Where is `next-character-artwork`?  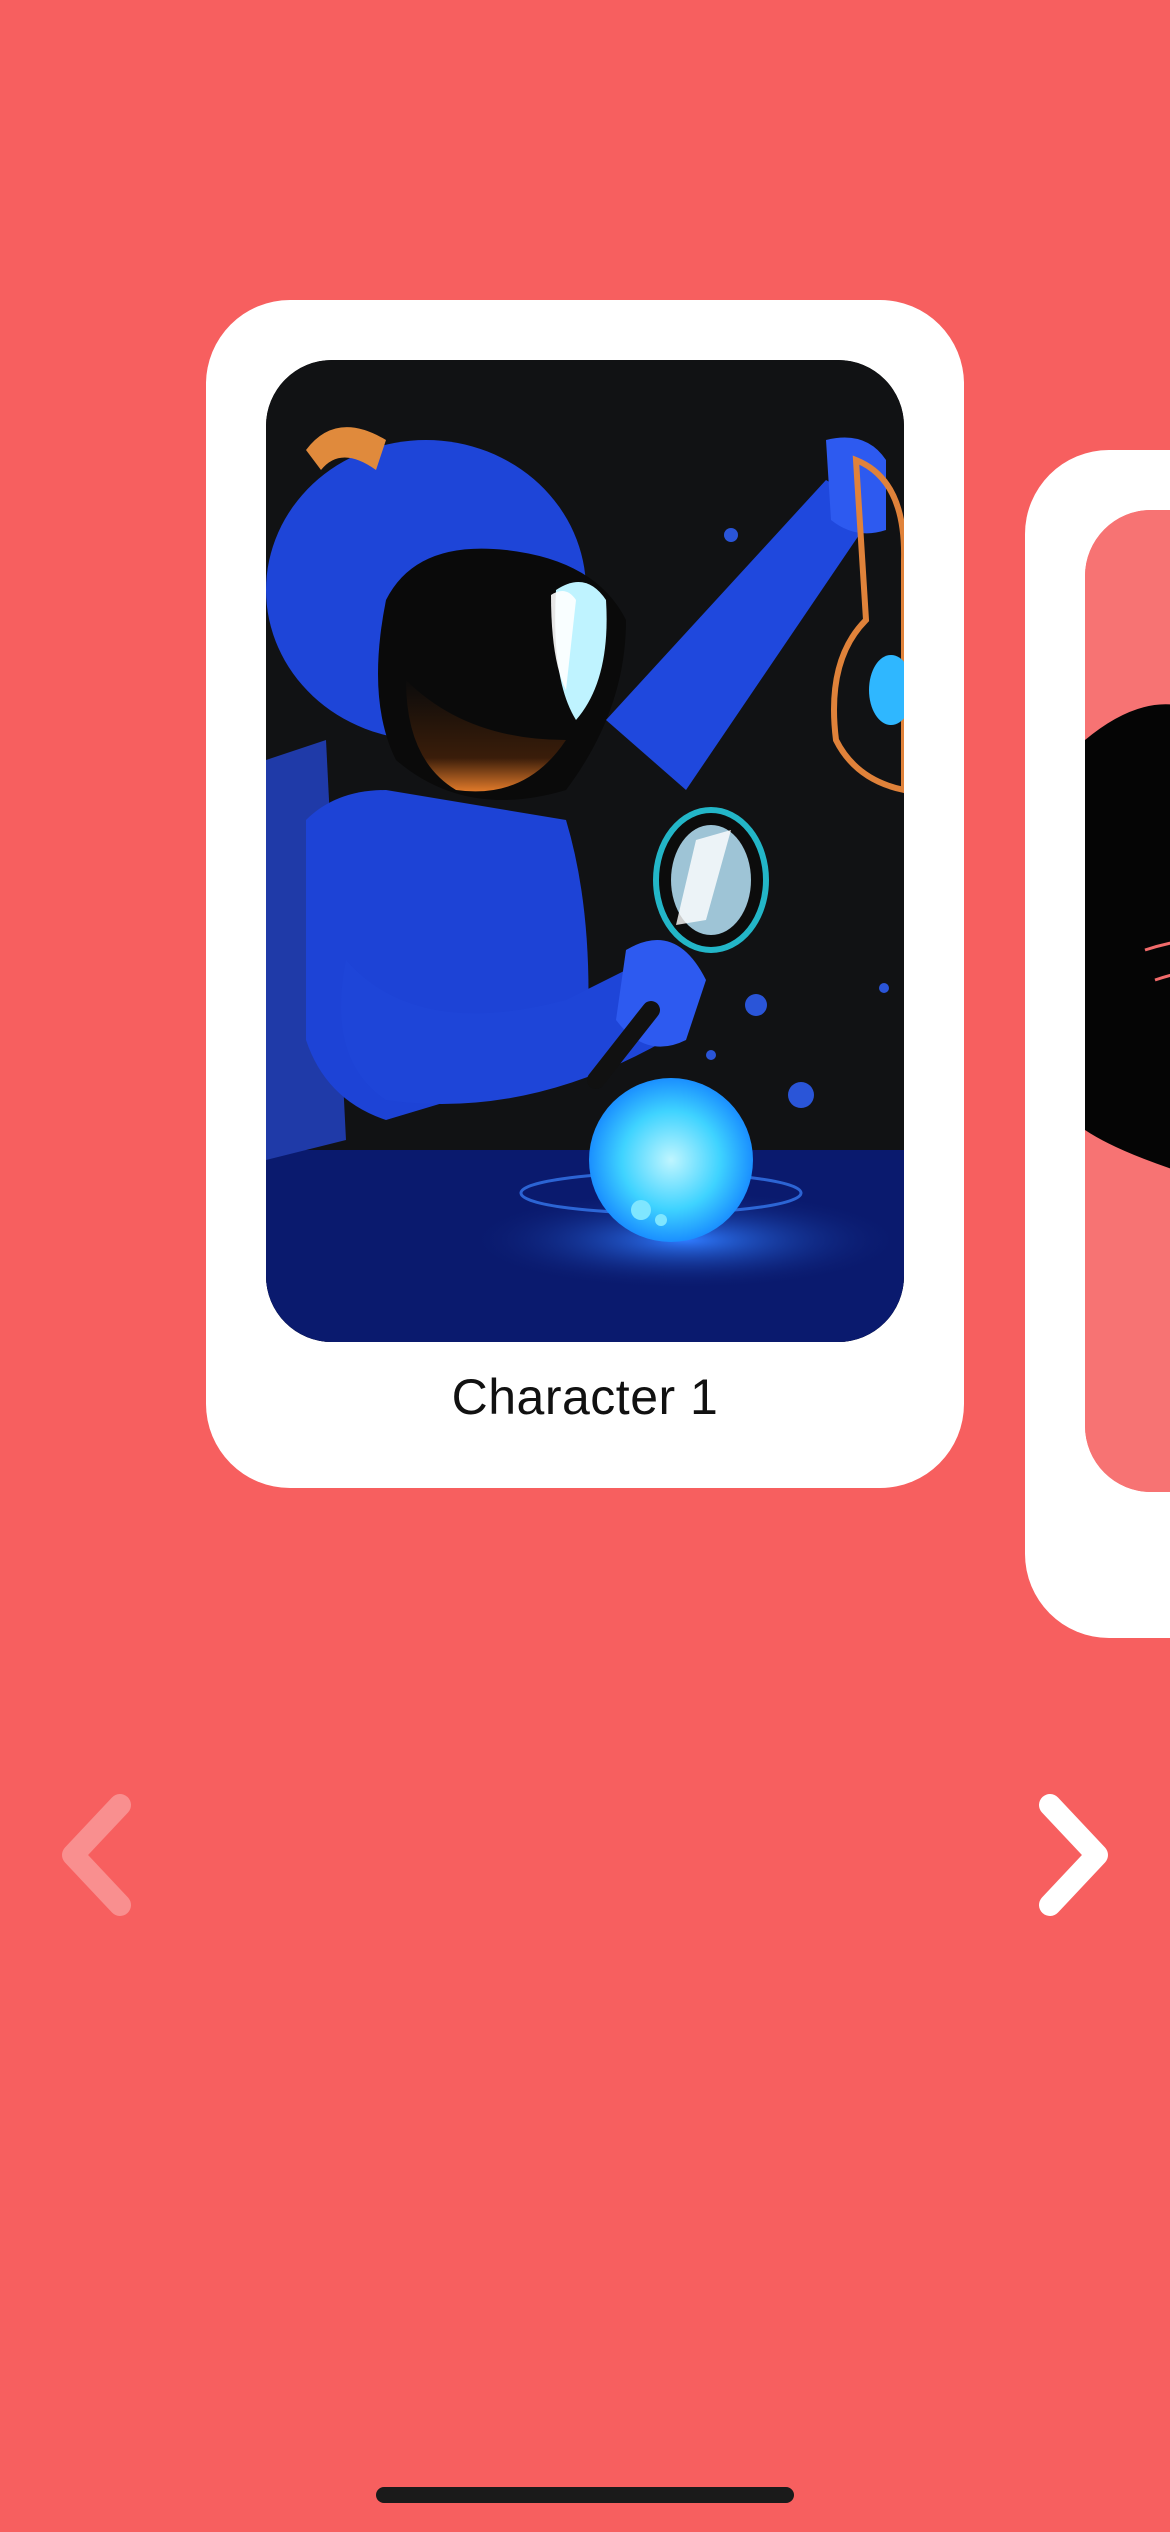 next-character-artwork is located at coordinates (1127, 1001).